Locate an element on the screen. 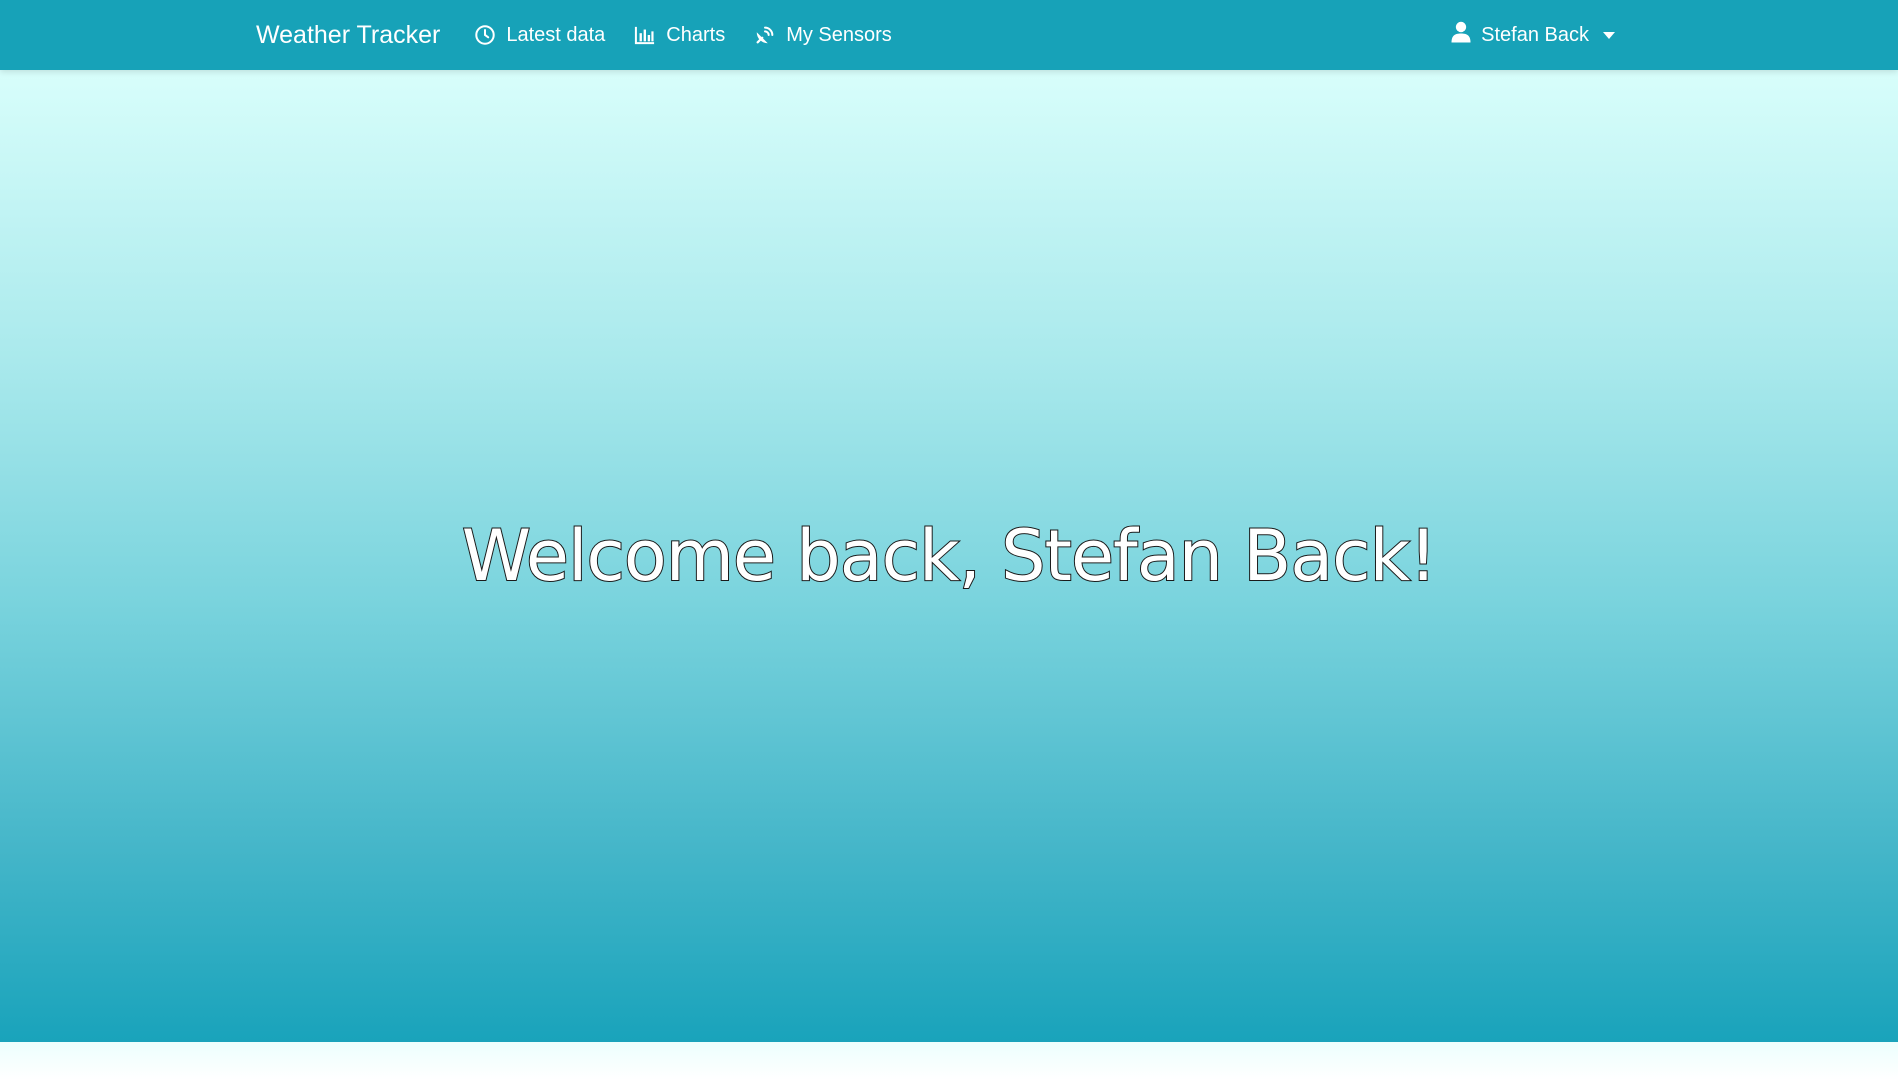 This screenshot has width=1898, height=1080. nav-link-charts: Charts is located at coordinates (679, 35).